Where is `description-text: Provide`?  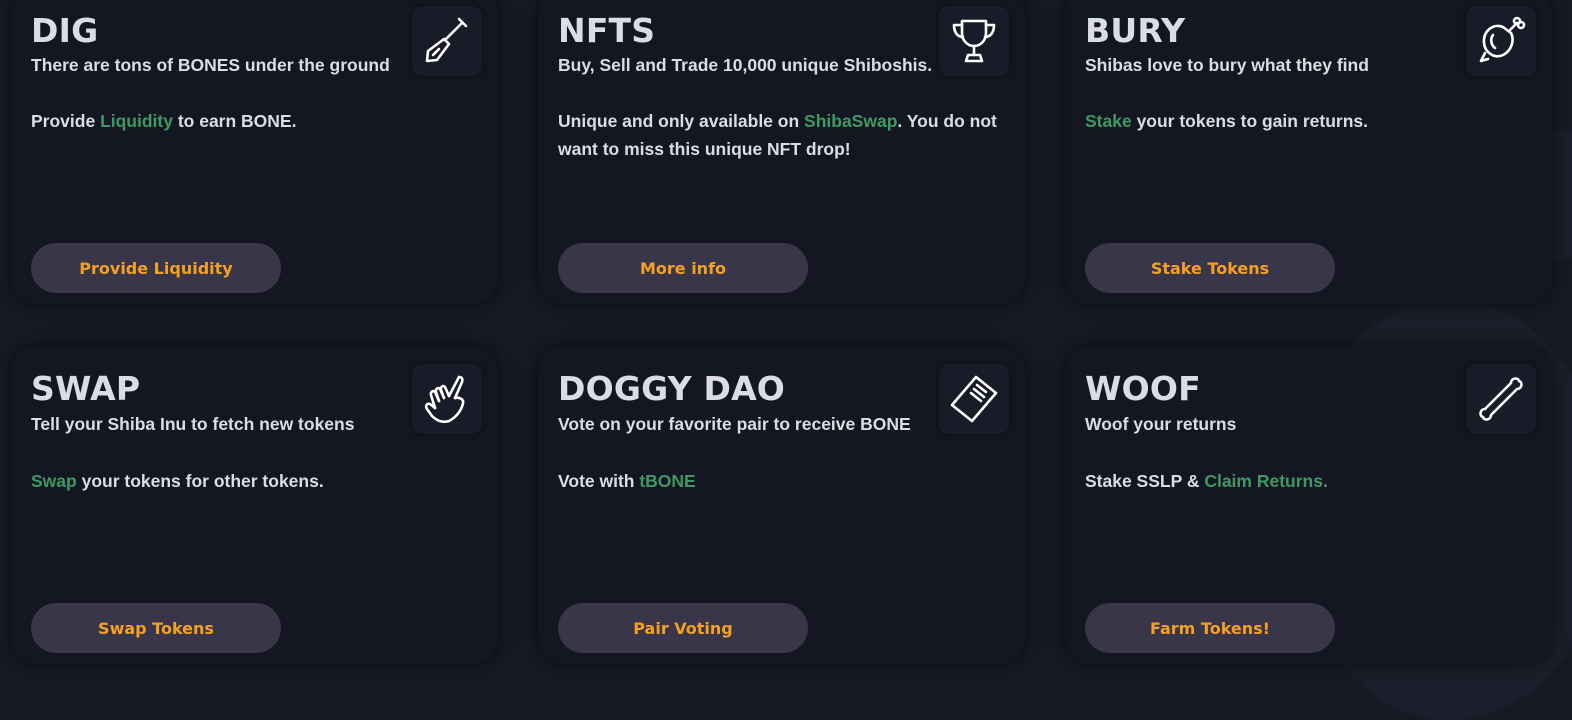
description-text: Provide is located at coordinates (66, 121).